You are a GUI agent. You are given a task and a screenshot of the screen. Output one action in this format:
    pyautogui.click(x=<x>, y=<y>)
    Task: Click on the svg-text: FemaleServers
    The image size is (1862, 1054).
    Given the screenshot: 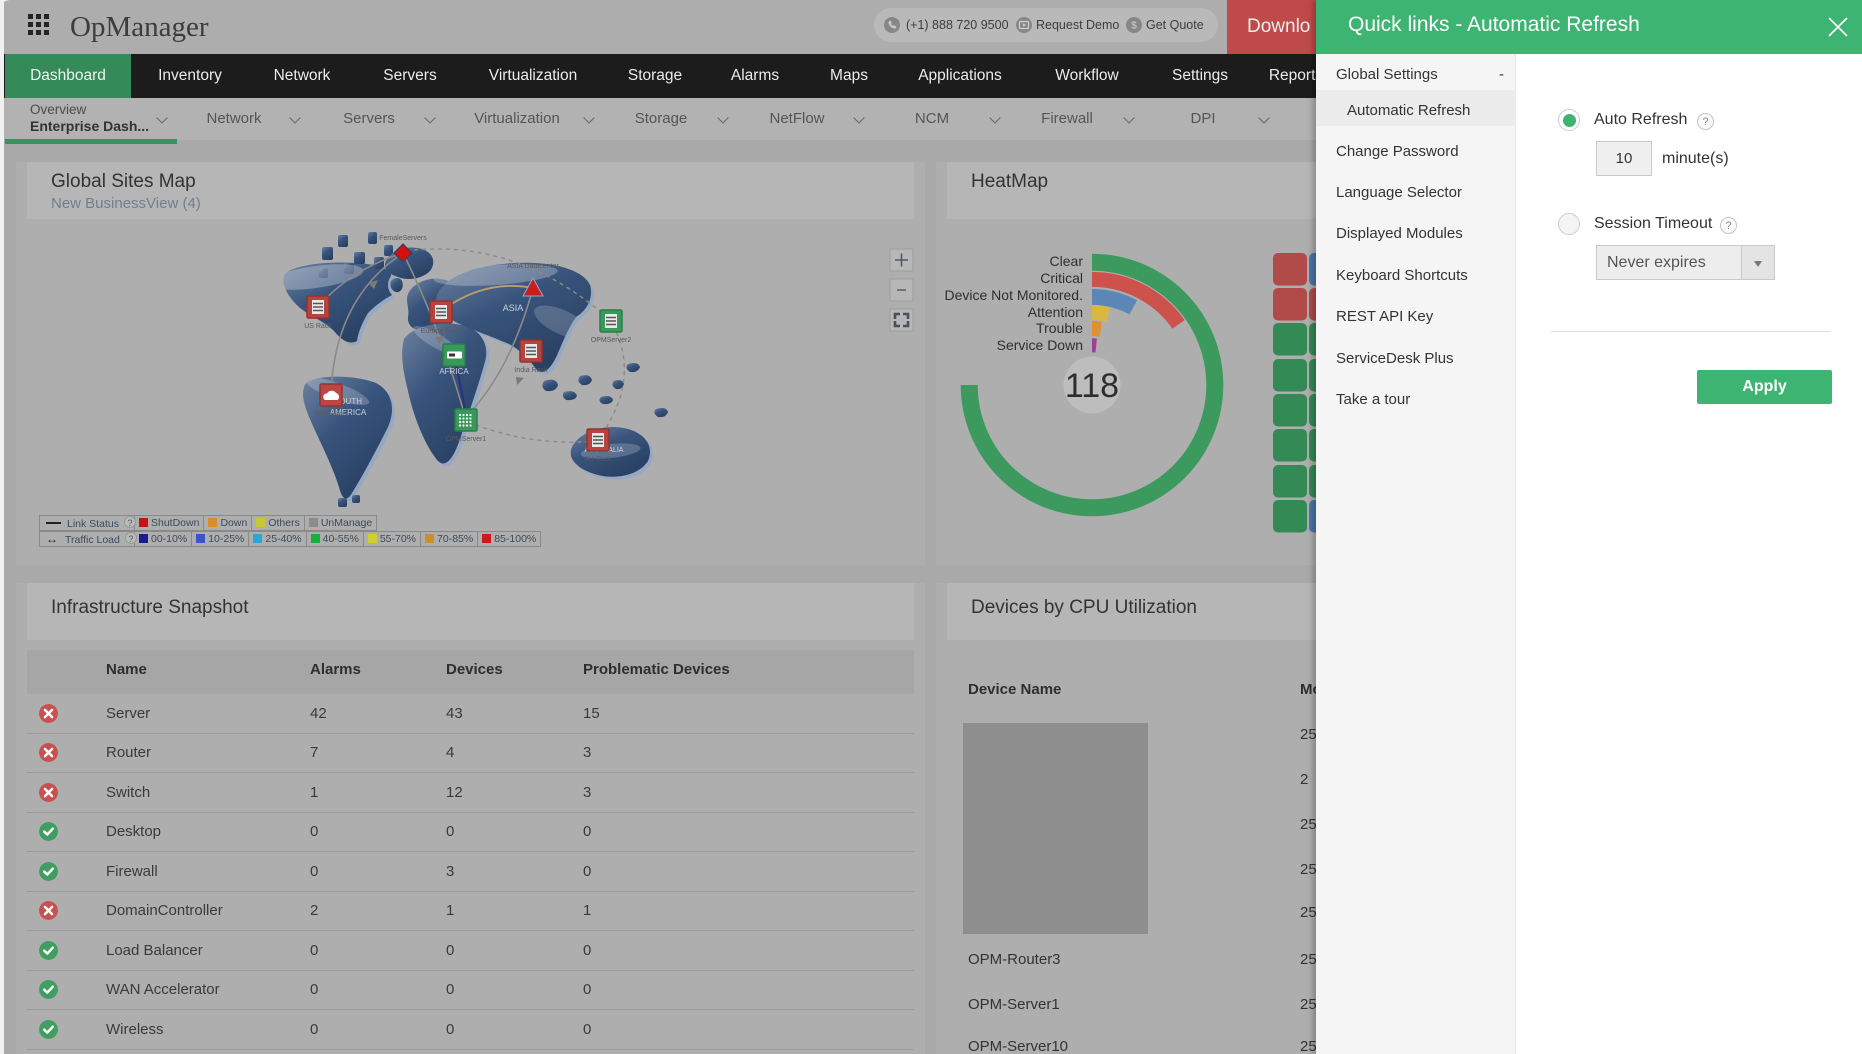 What is the action you would take?
    pyautogui.click(x=403, y=238)
    